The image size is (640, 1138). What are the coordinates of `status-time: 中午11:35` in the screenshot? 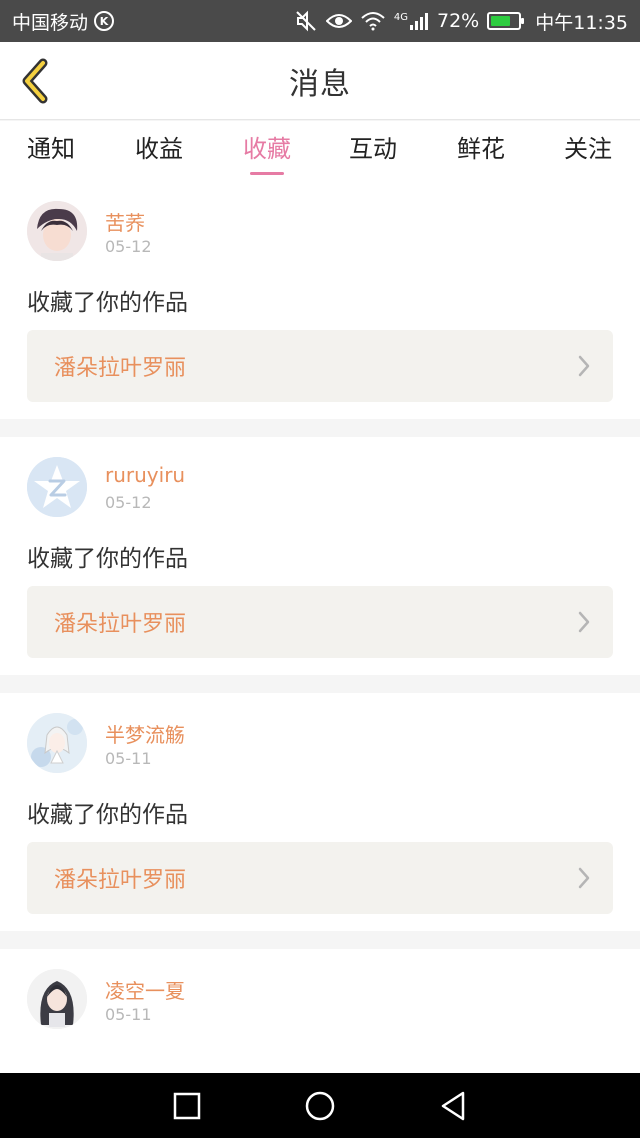 It's located at (581, 22).